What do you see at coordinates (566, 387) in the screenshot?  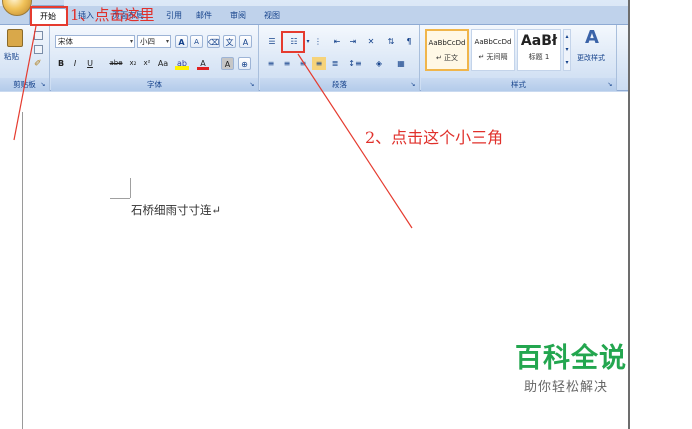 I see `watermark-tagline: 助你轻松解决` at bounding box center [566, 387].